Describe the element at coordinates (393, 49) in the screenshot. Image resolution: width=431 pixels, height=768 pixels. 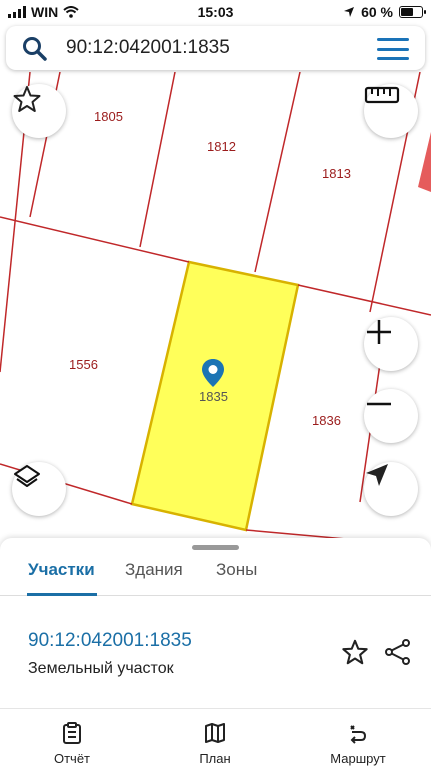
I see `menu-icon` at that location.